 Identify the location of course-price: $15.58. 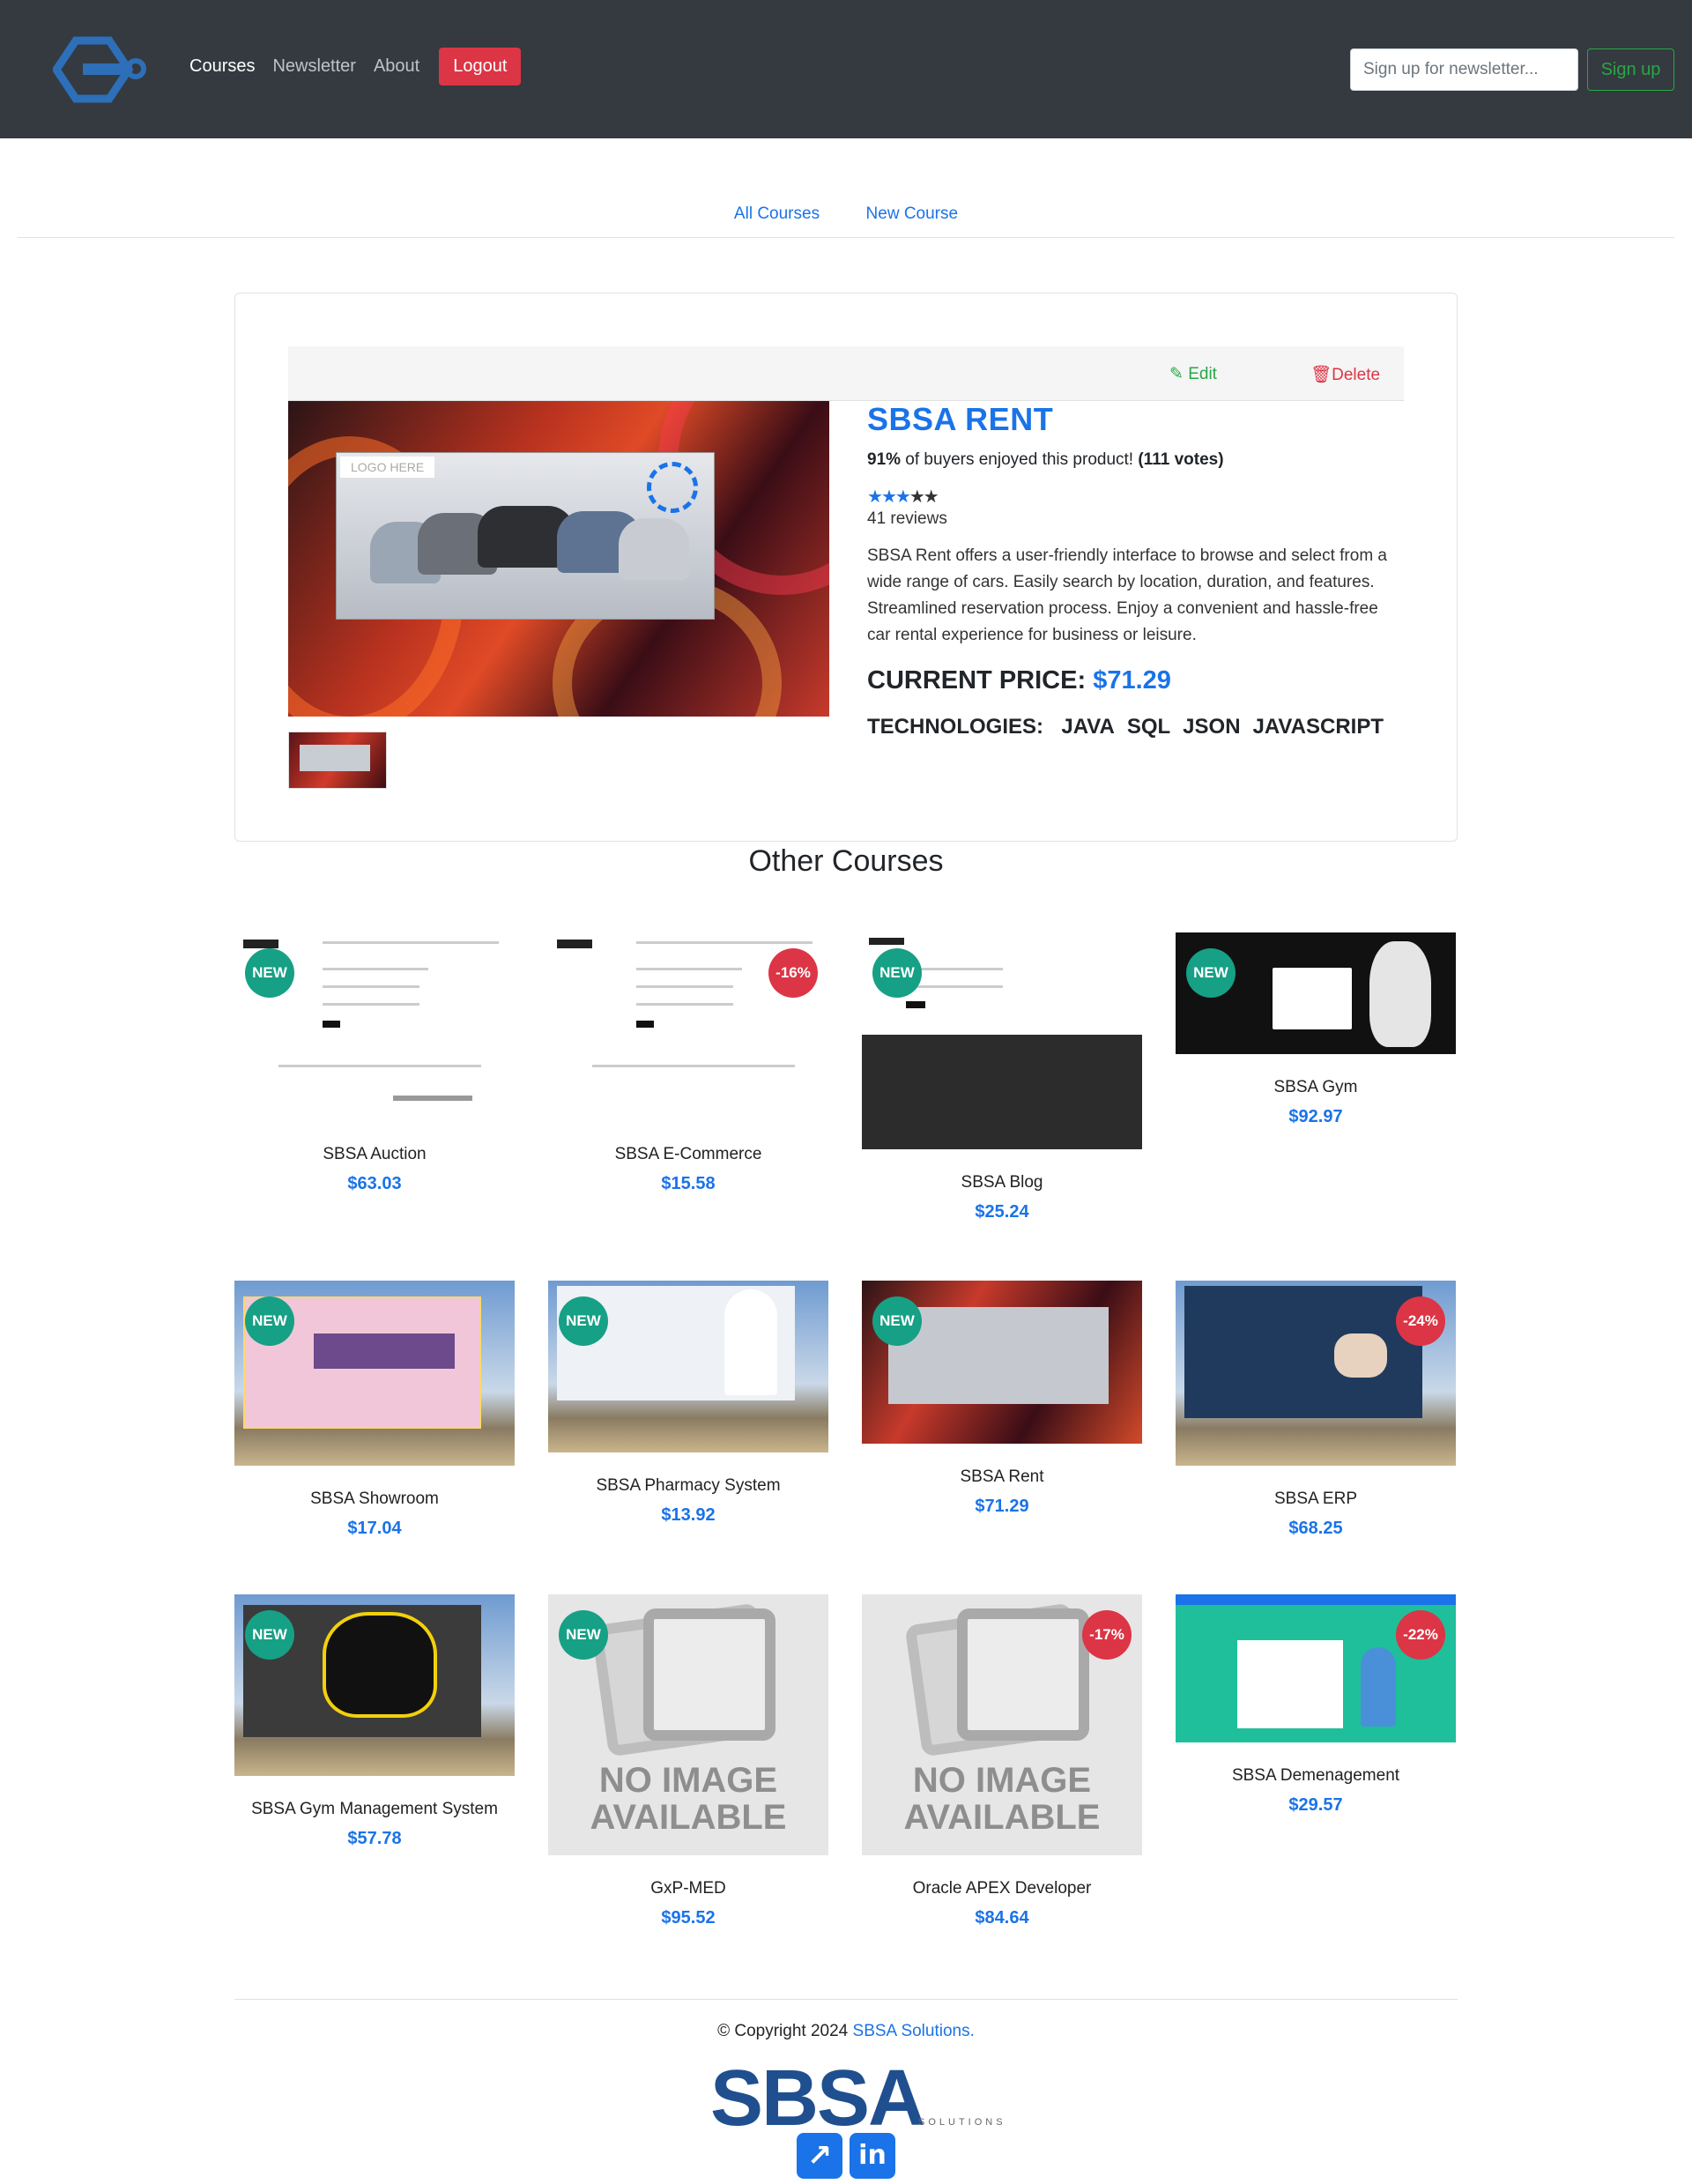
(688, 1183).